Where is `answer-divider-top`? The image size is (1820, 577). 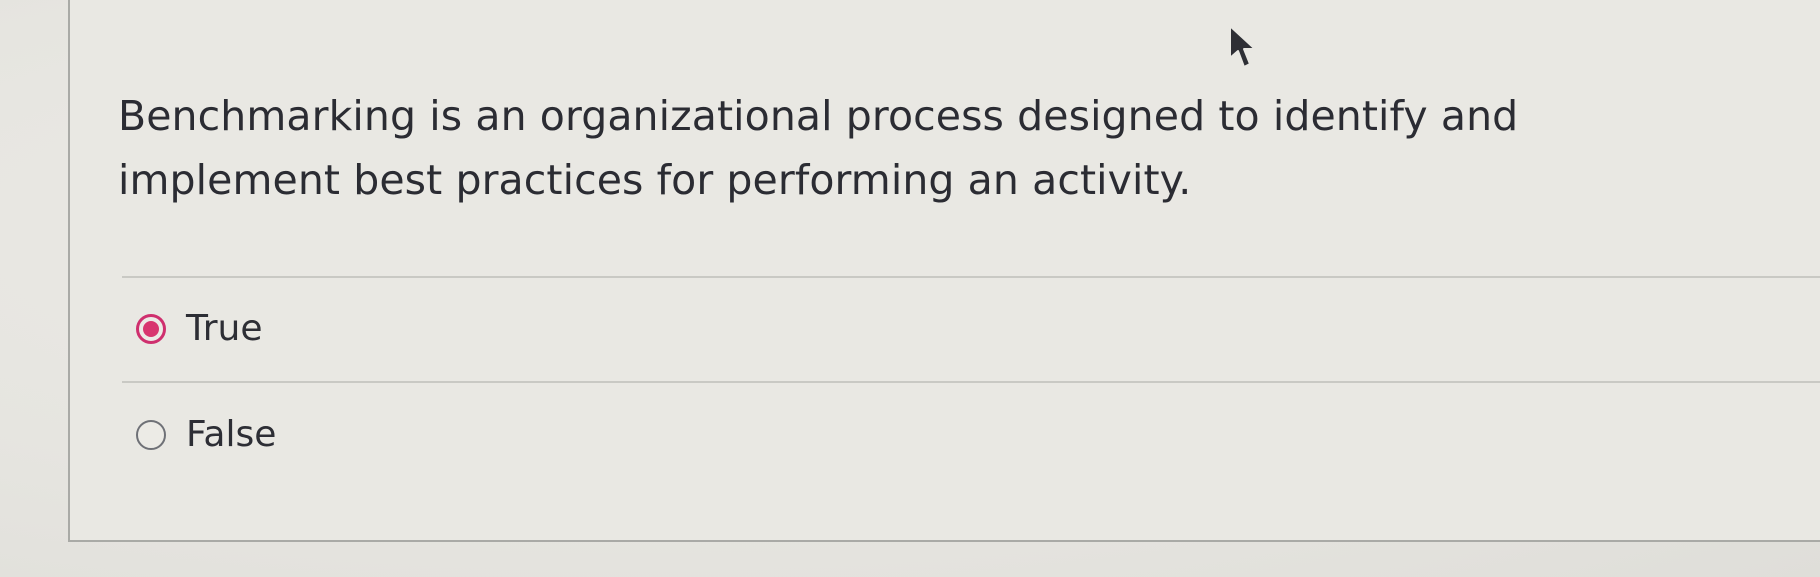 answer-divider-top is located at coordinates (971, 277).